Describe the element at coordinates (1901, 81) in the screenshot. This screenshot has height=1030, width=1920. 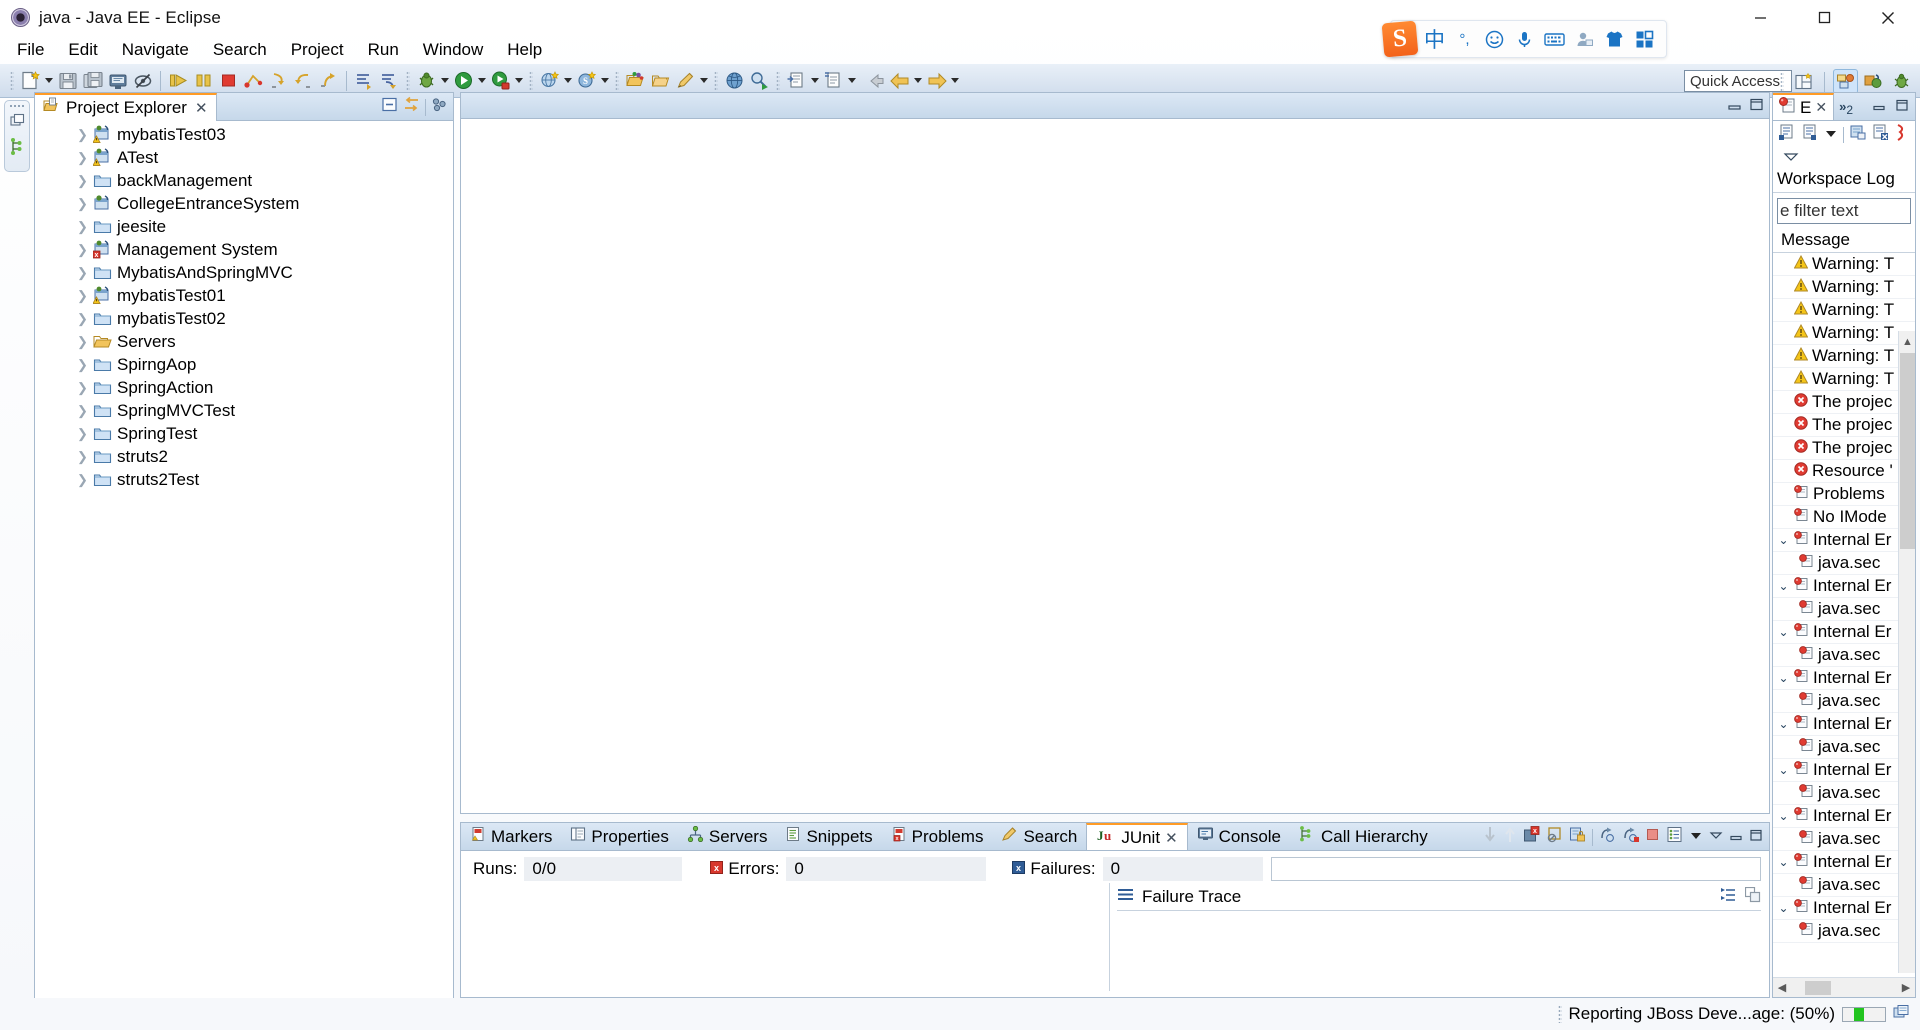
I see `debug-perspective-button` at that location.